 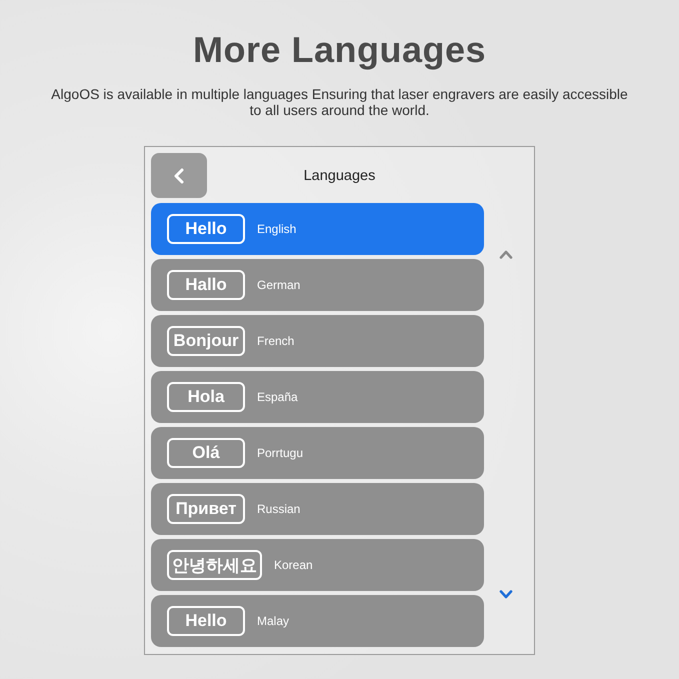 I want to click on language-item: Hallo German, so click(x=317, y=285).